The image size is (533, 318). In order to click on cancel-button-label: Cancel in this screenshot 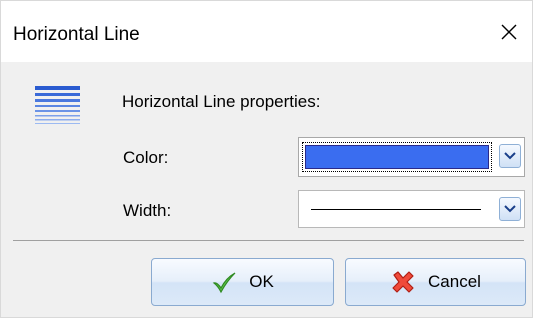, I will do `click(454, 281)`.